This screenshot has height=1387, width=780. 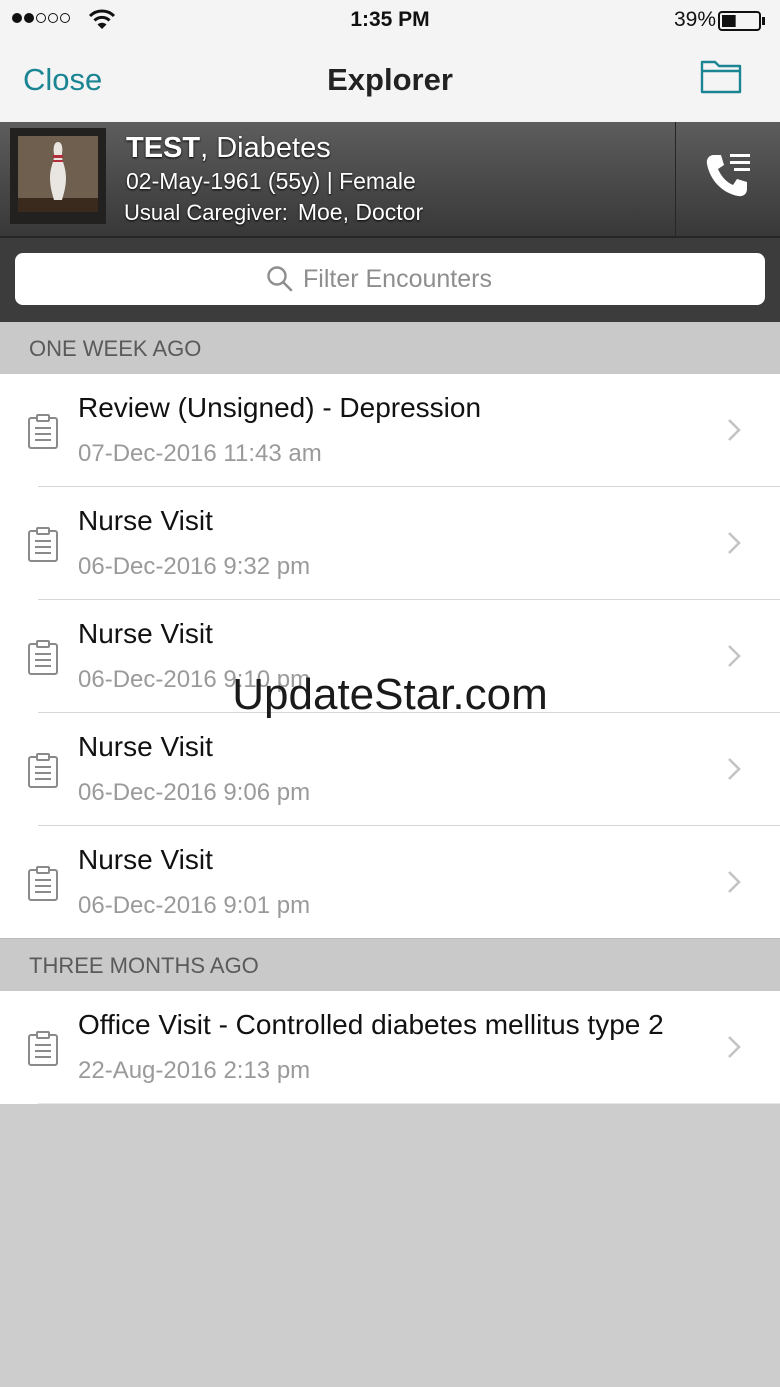 I want to click on search-bar, so click(x=390, y=280).